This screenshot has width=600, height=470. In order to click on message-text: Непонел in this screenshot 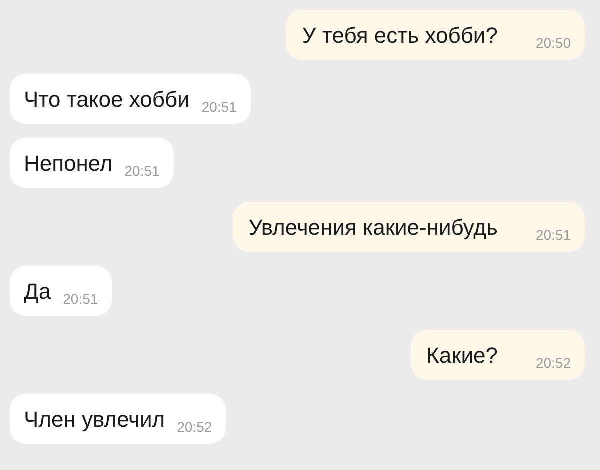, I will do `click(68, 164)`.